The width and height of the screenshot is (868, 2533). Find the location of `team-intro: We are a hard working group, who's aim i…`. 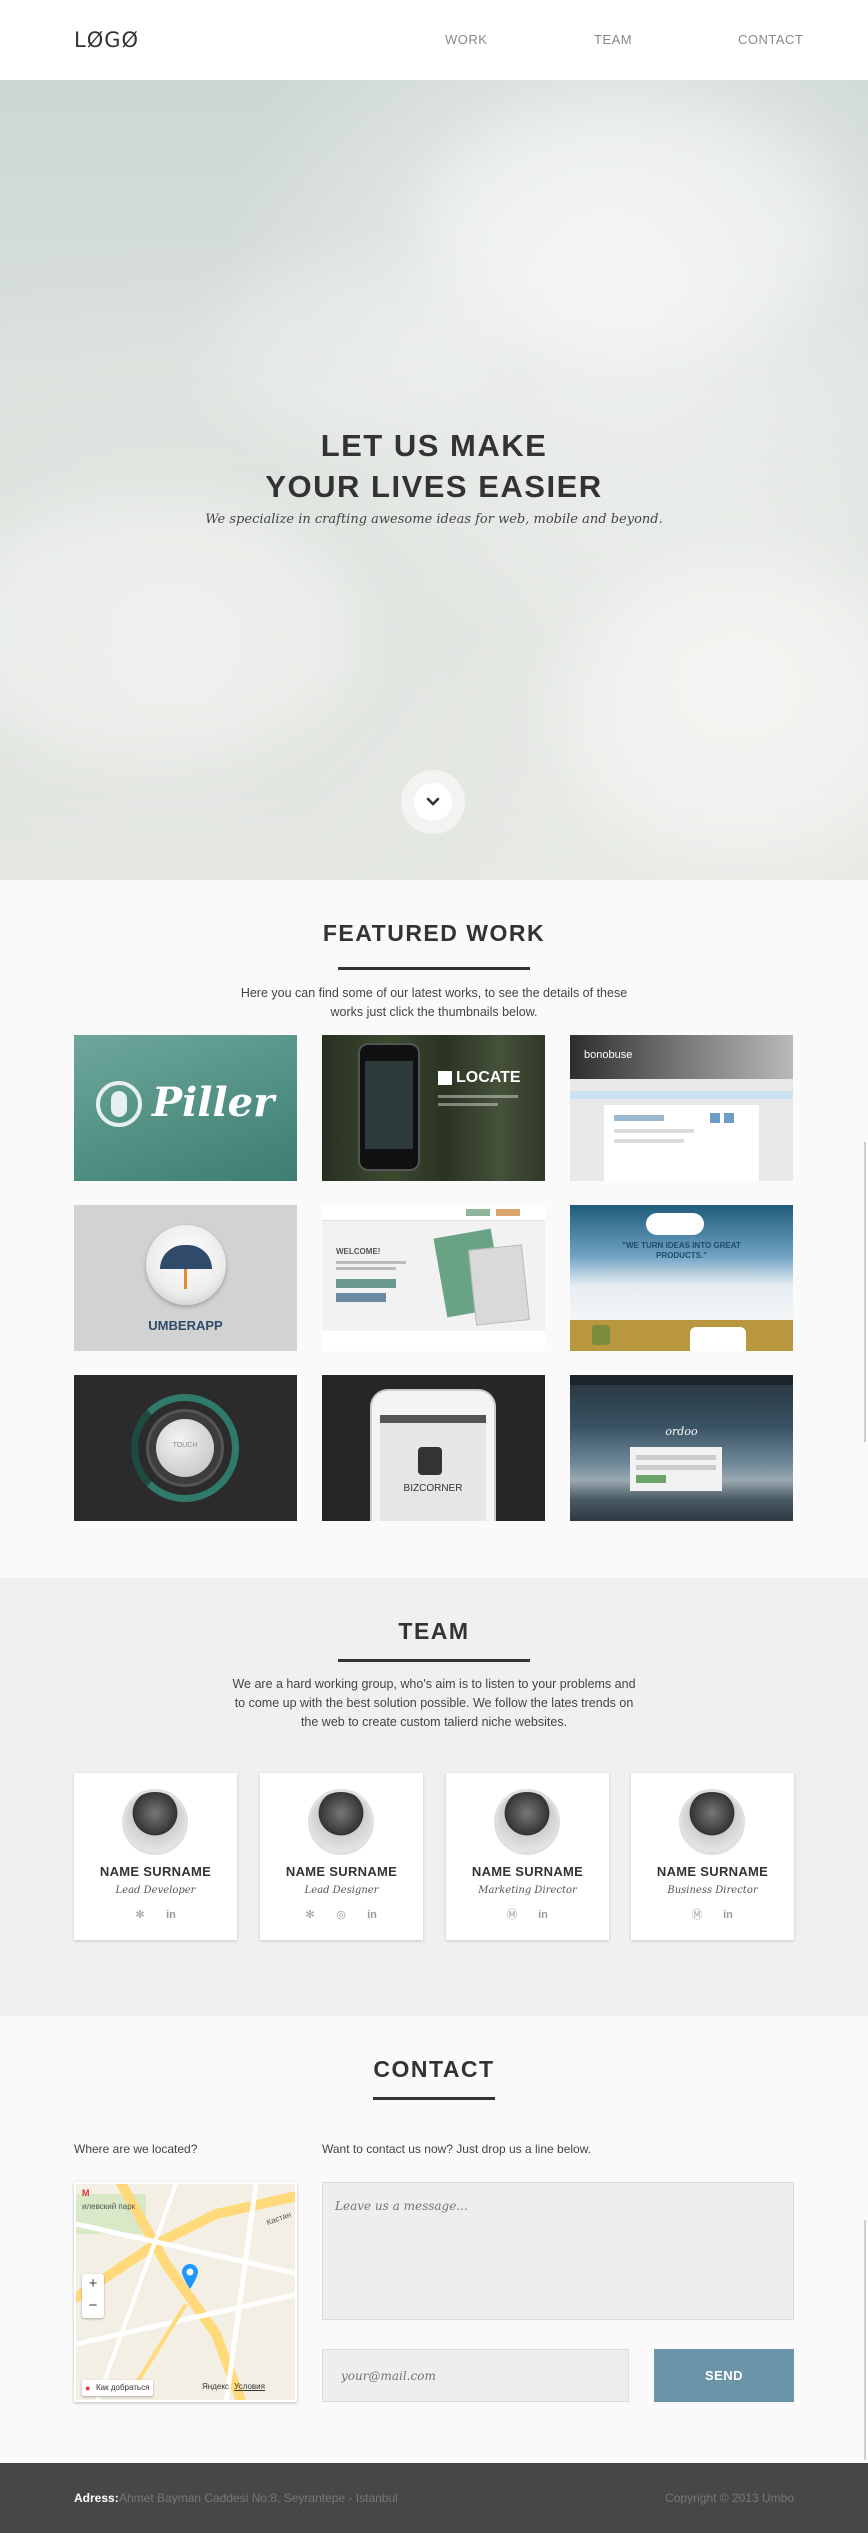

team-intro: We are a hard working group, who's aim i… is located at coordinates (434, 1703).